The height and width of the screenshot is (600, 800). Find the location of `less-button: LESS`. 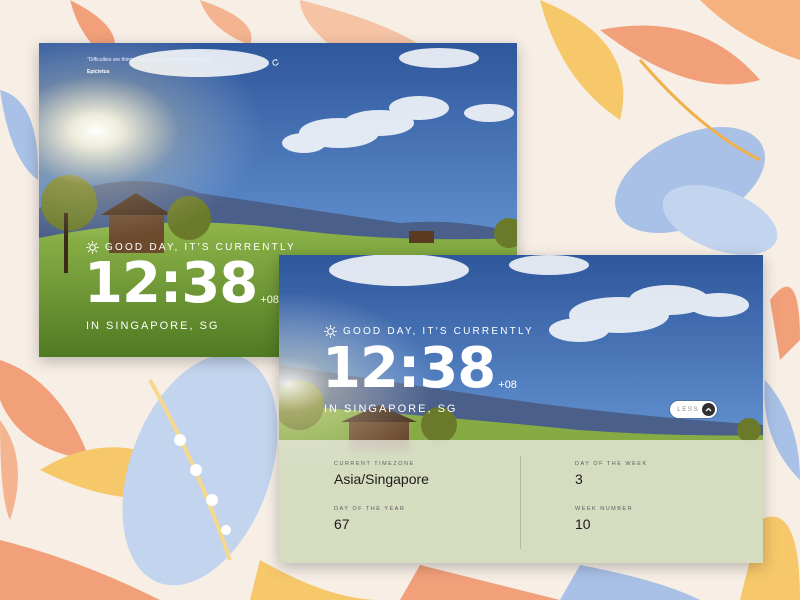

less-button: LESS is located at coordinates (693, 409).